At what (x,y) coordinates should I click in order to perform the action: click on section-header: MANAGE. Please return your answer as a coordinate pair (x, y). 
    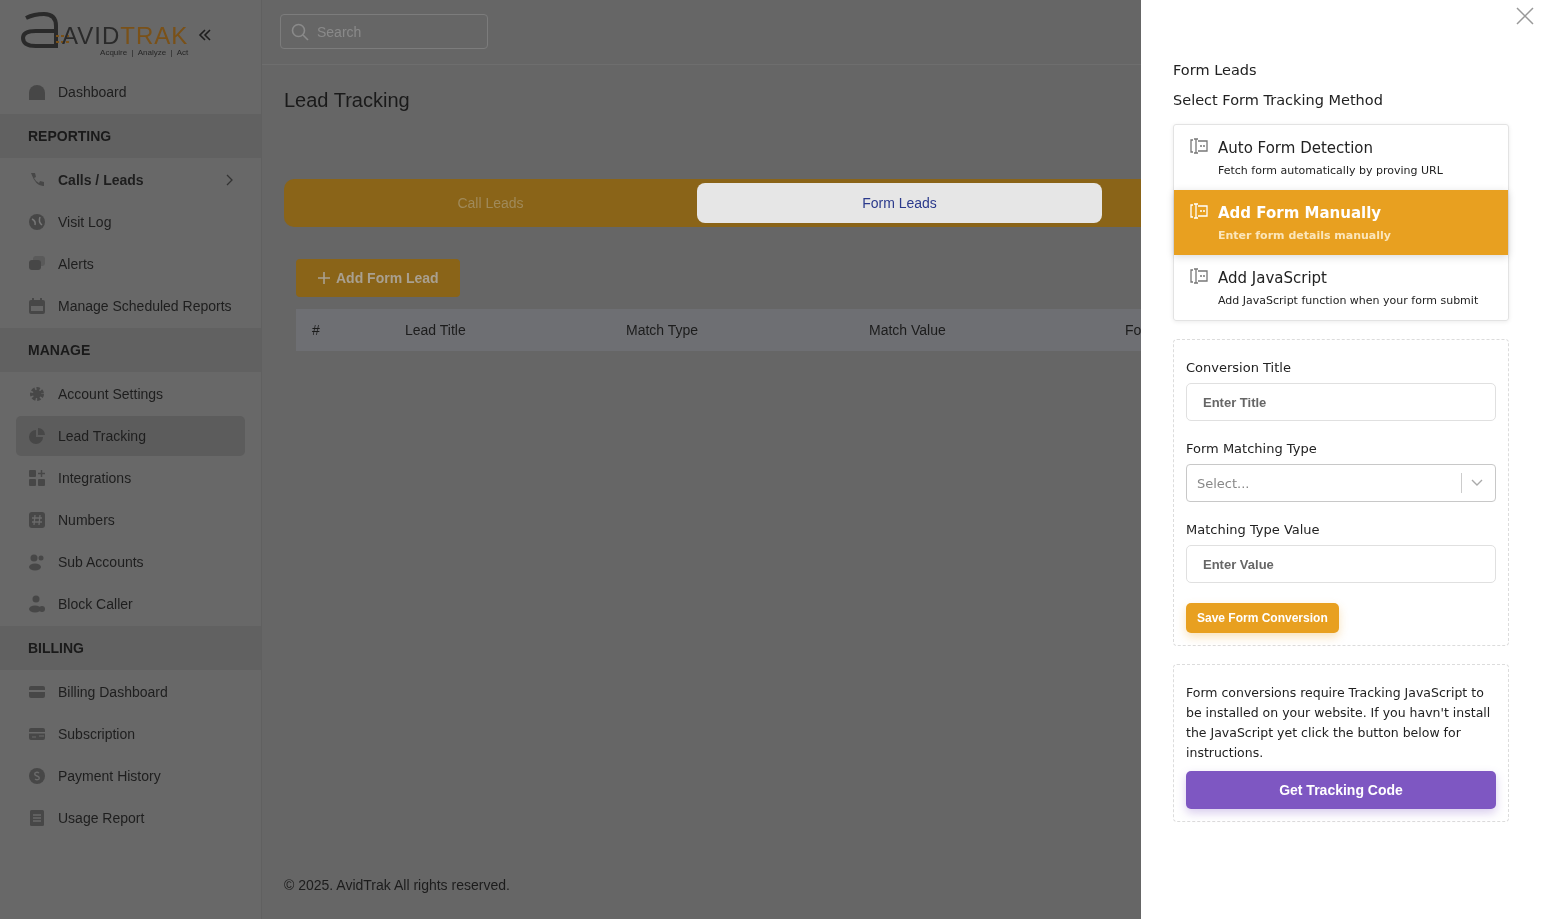
    Looking at the image, I should click on (130, 350).